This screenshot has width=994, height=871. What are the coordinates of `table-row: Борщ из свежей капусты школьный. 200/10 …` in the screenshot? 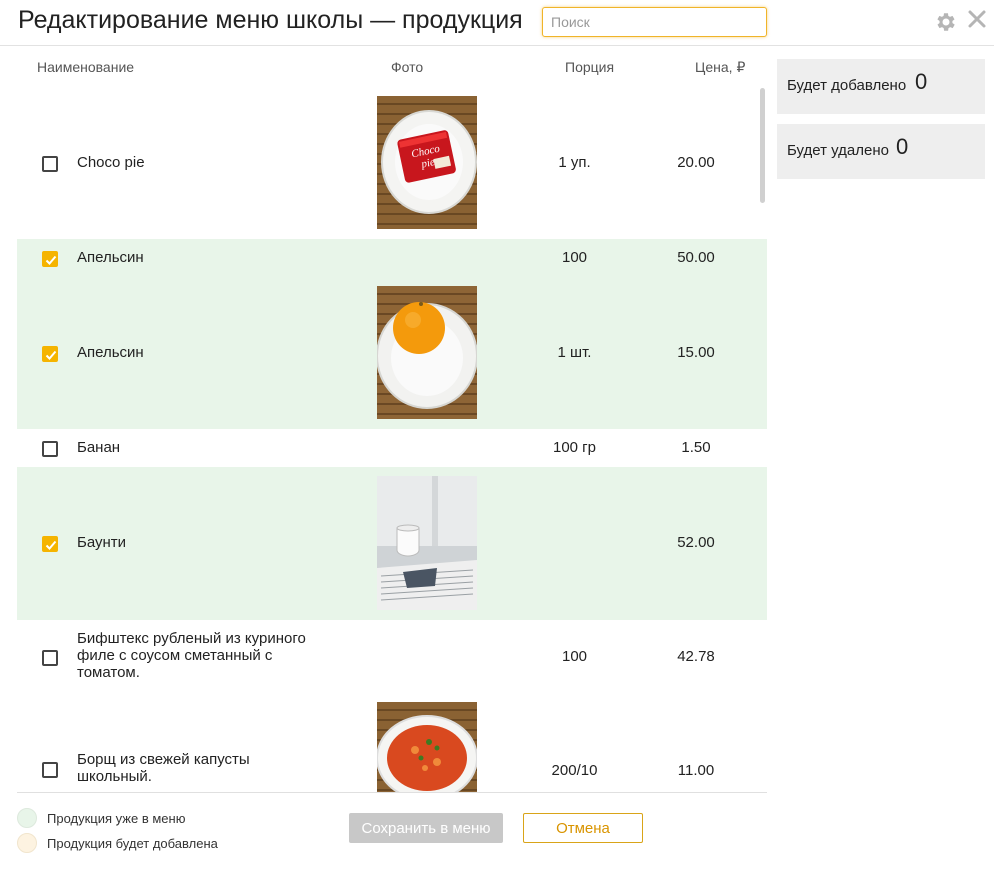 It's located at (392, 747).